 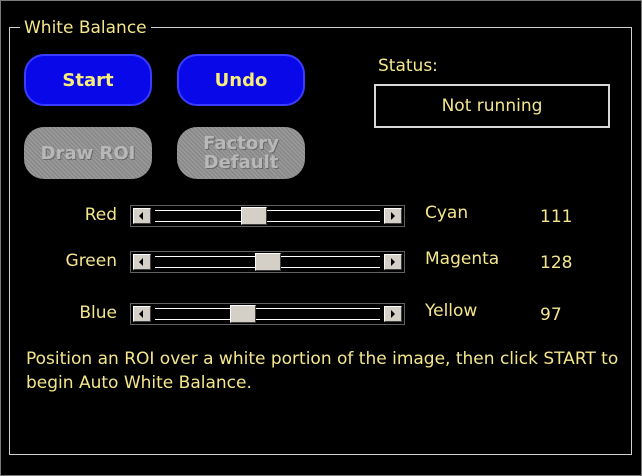 I want to click on slider-row-green: Green Magenta 128, so click(x=321, y=262).